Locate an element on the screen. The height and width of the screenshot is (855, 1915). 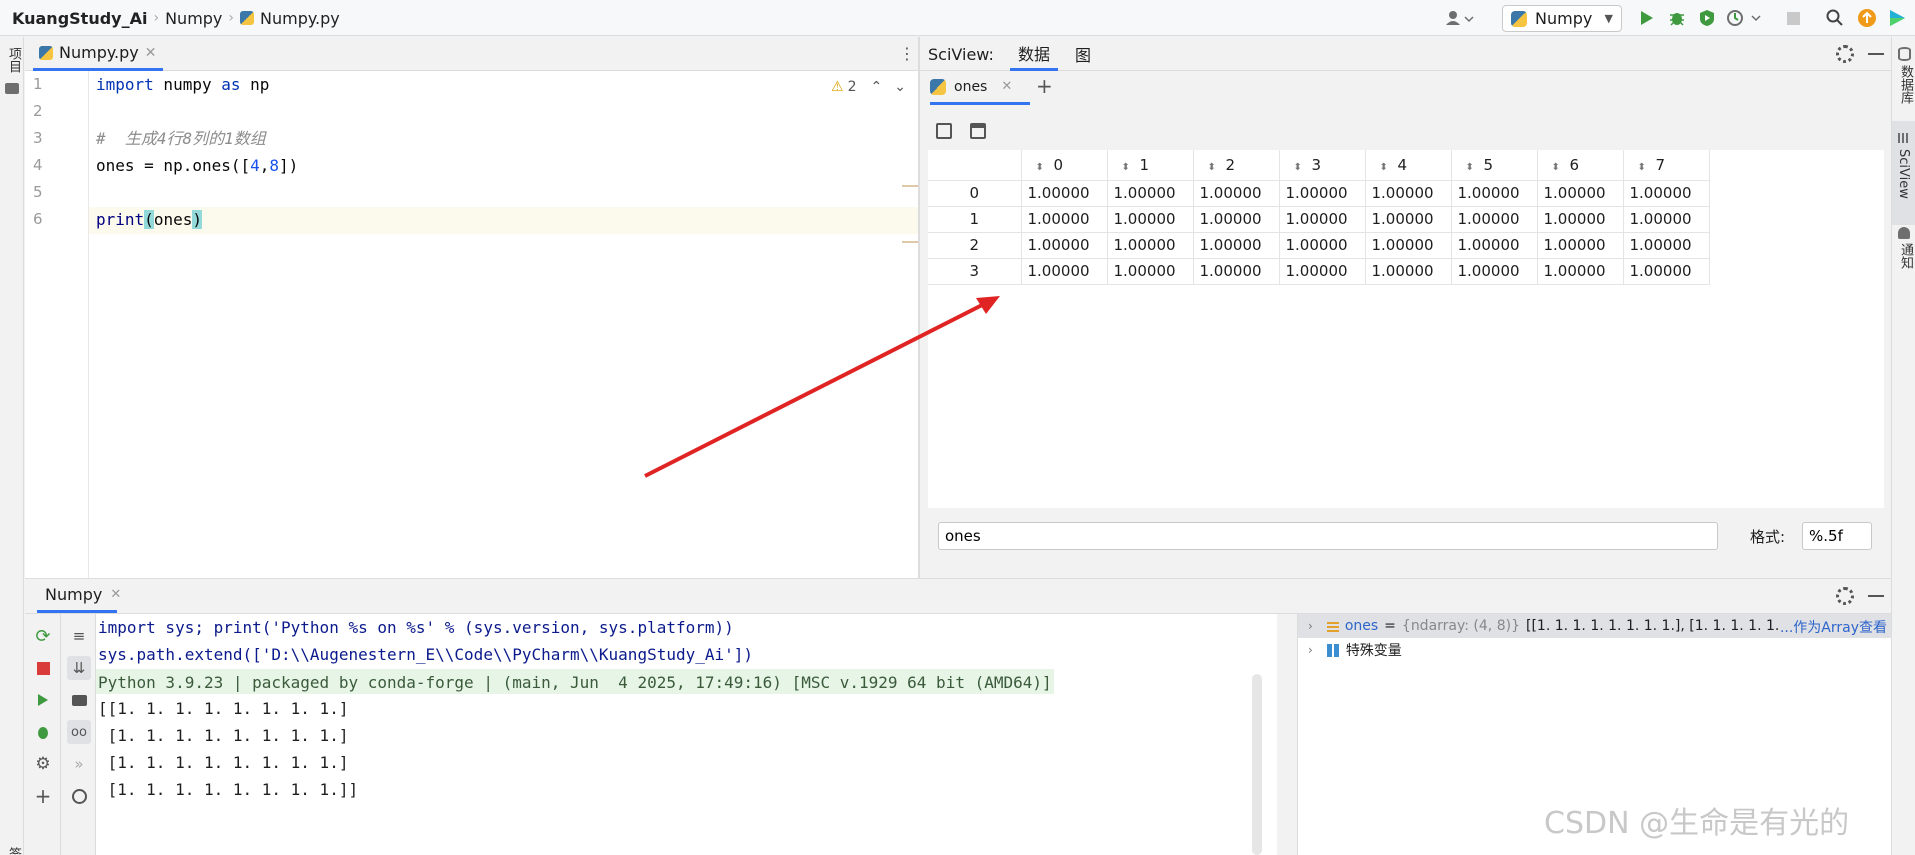
history-icon is located at coordinates (79, 796).